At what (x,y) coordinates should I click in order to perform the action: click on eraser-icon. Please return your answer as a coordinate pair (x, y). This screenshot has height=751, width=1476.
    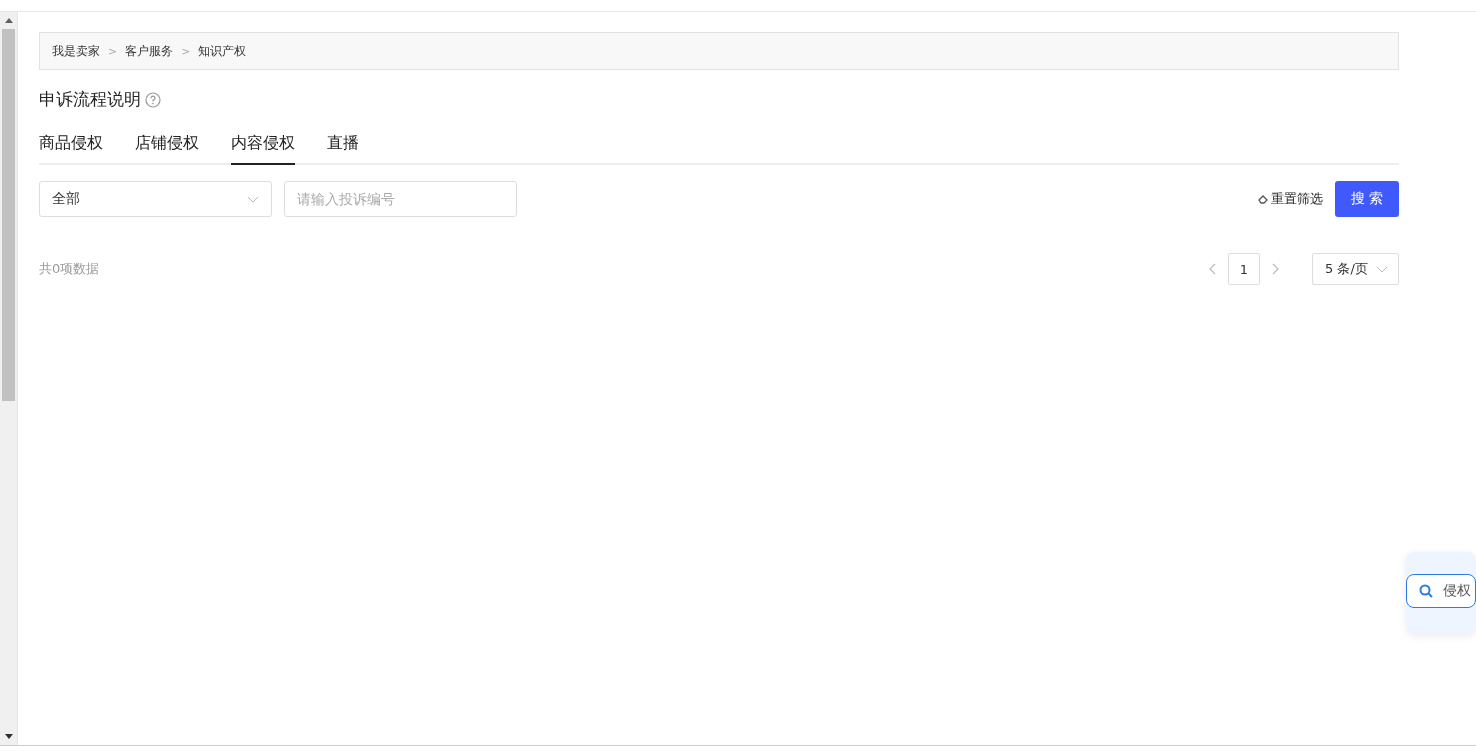
    Looking at the image, I should click on (1263, 199).